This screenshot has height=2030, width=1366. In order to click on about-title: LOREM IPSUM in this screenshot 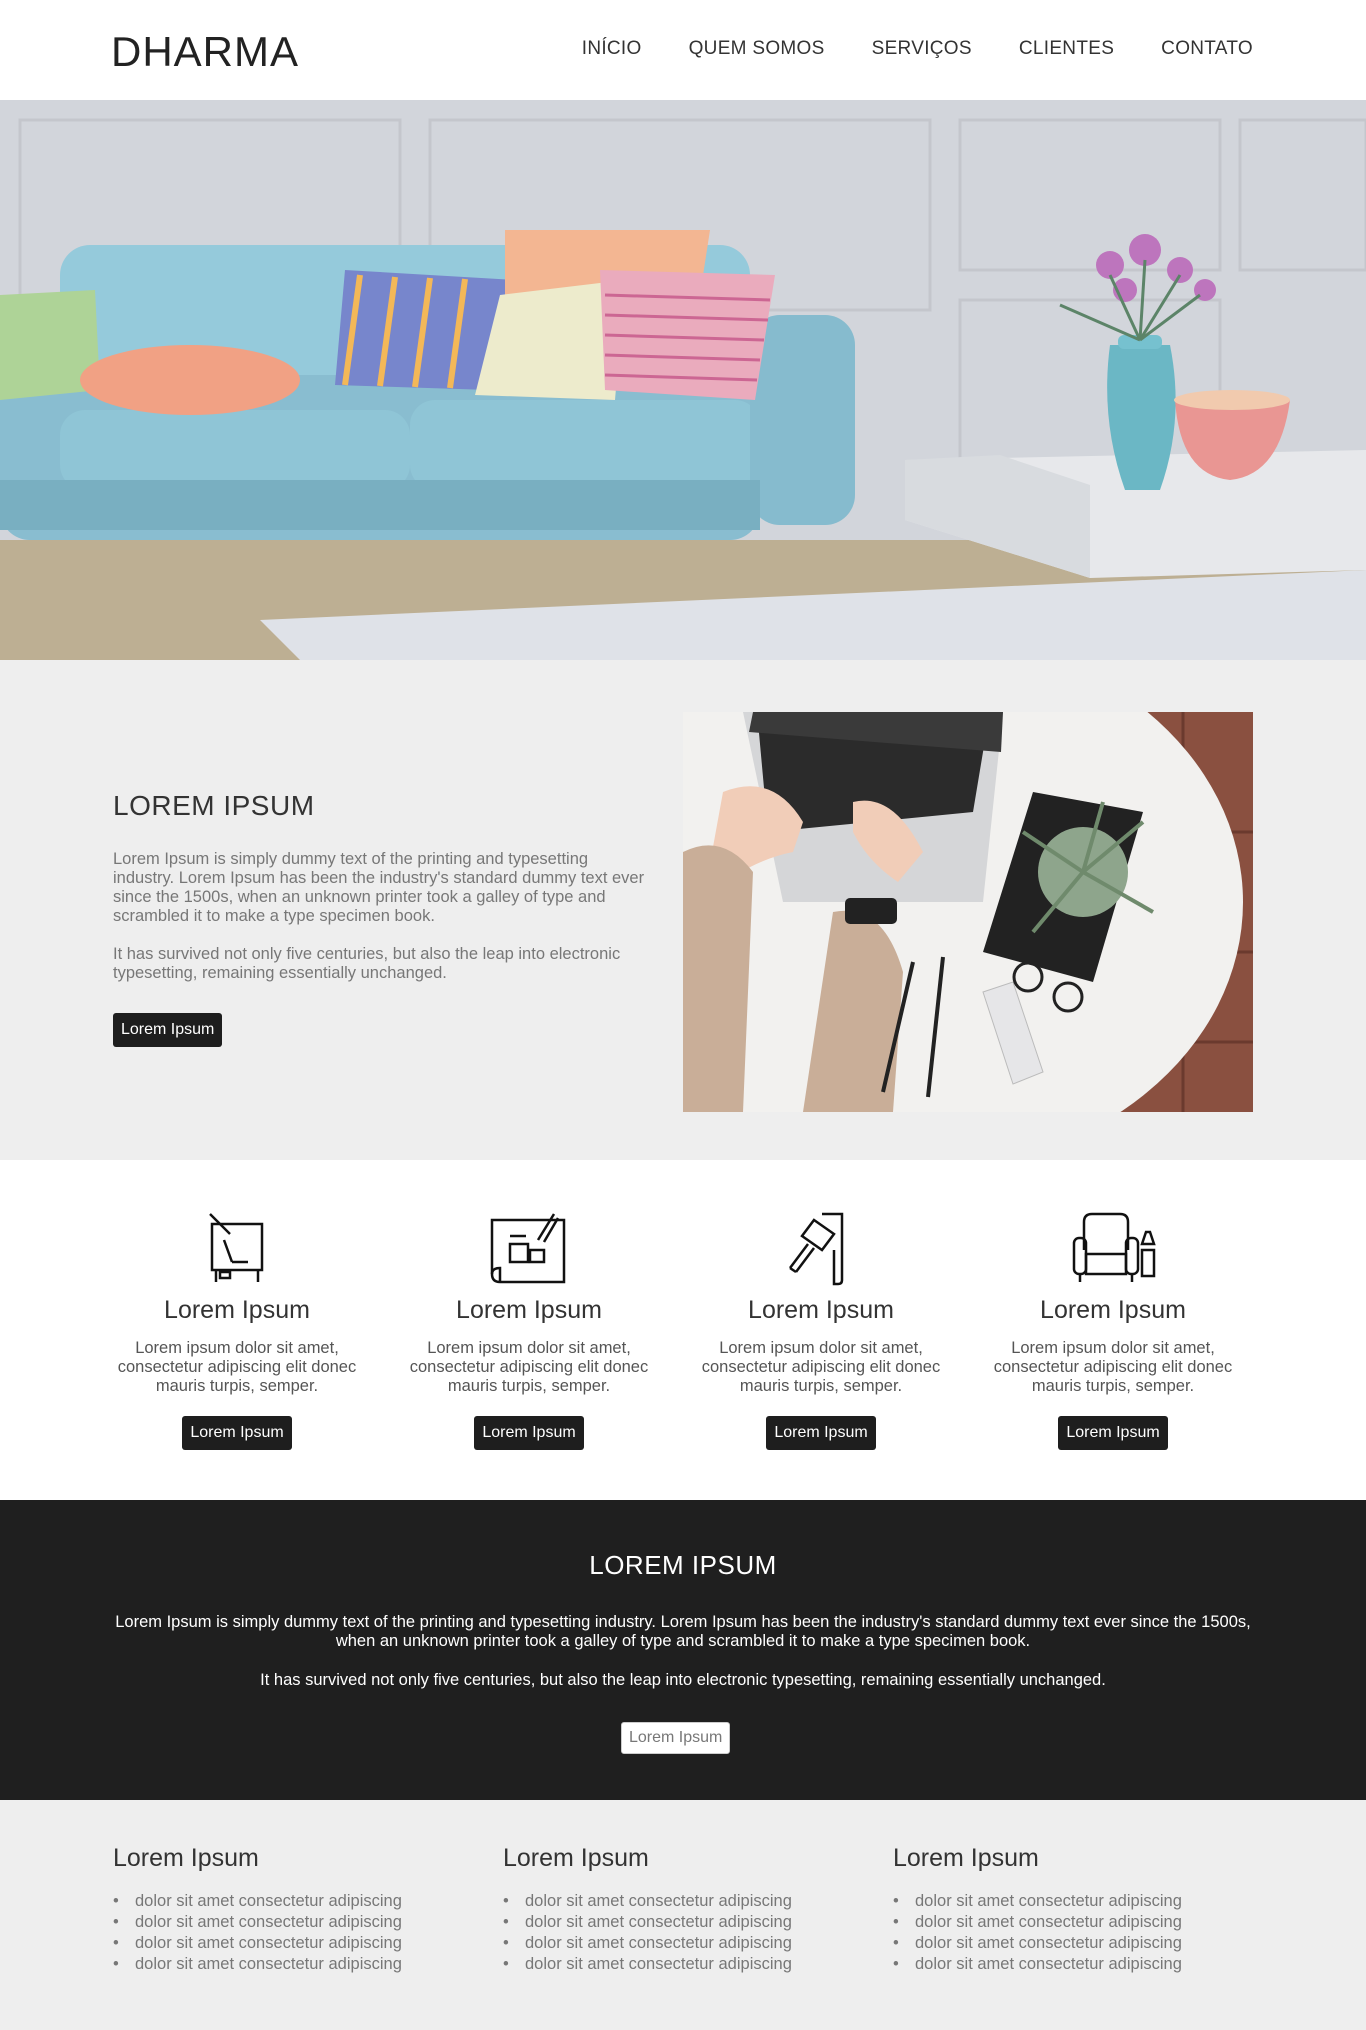, I will do `click(214, 805)`.